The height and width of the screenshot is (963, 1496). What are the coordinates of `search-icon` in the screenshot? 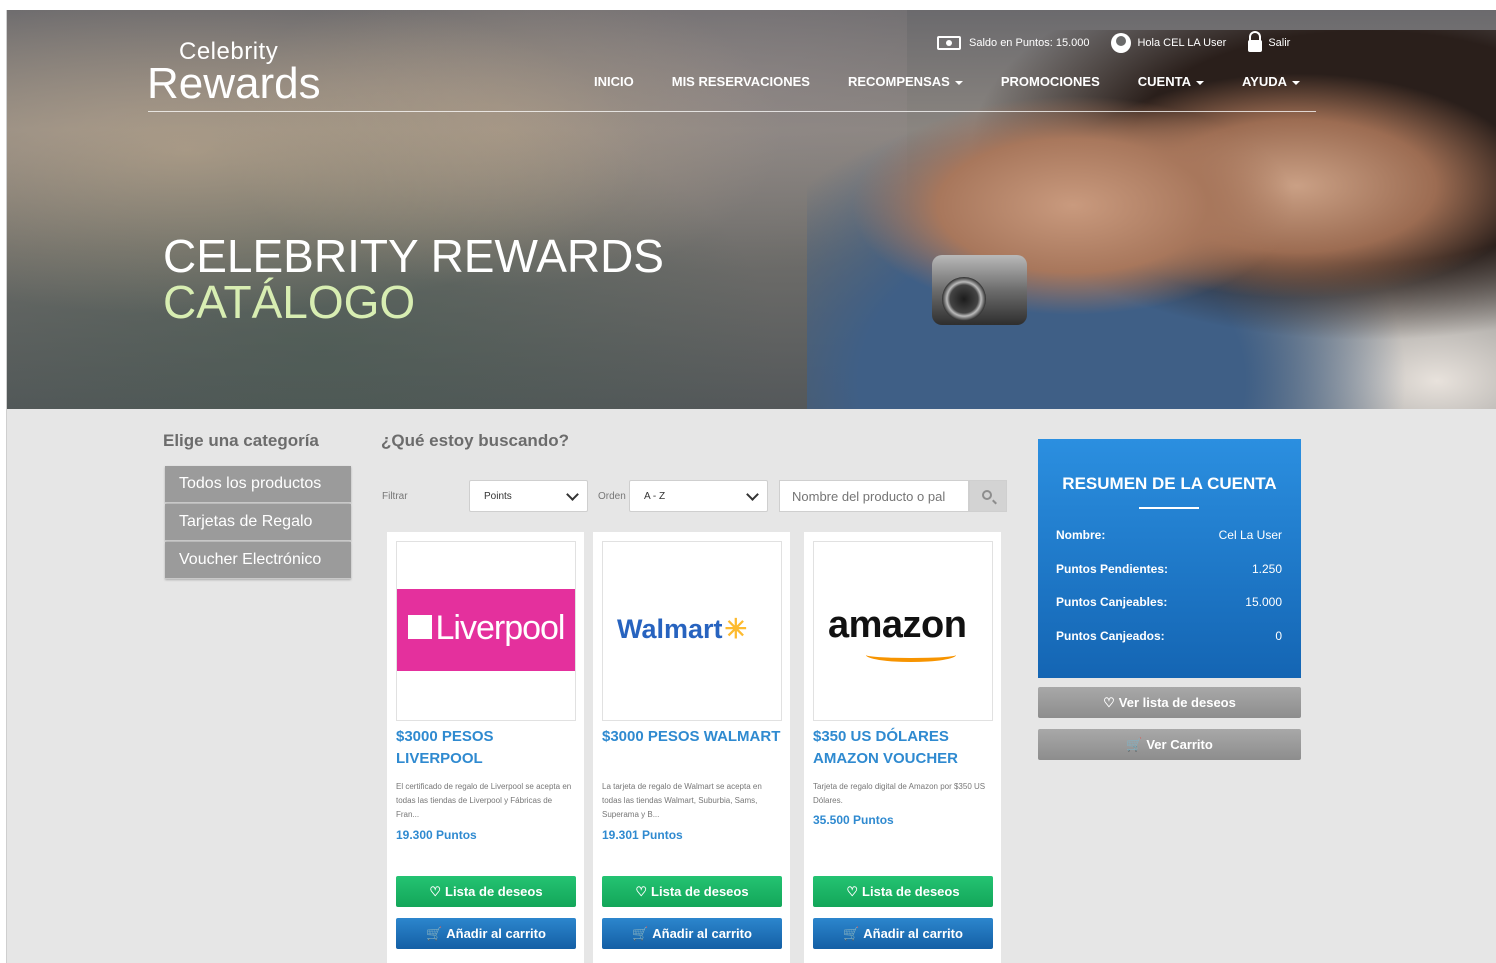 It's located at (987, 495).